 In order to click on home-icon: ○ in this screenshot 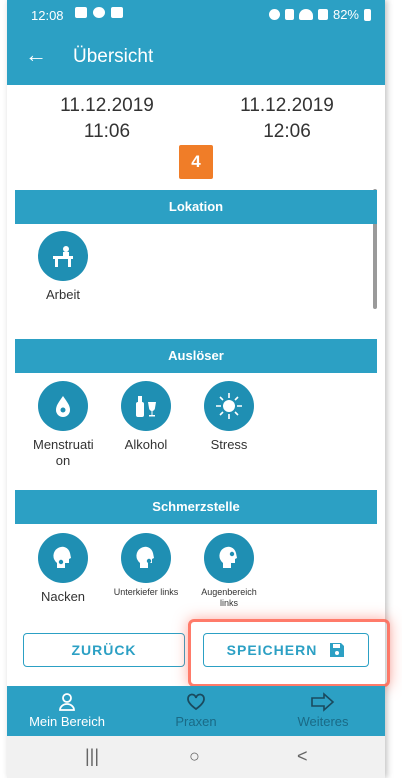, I will do `click(194, 756)`.